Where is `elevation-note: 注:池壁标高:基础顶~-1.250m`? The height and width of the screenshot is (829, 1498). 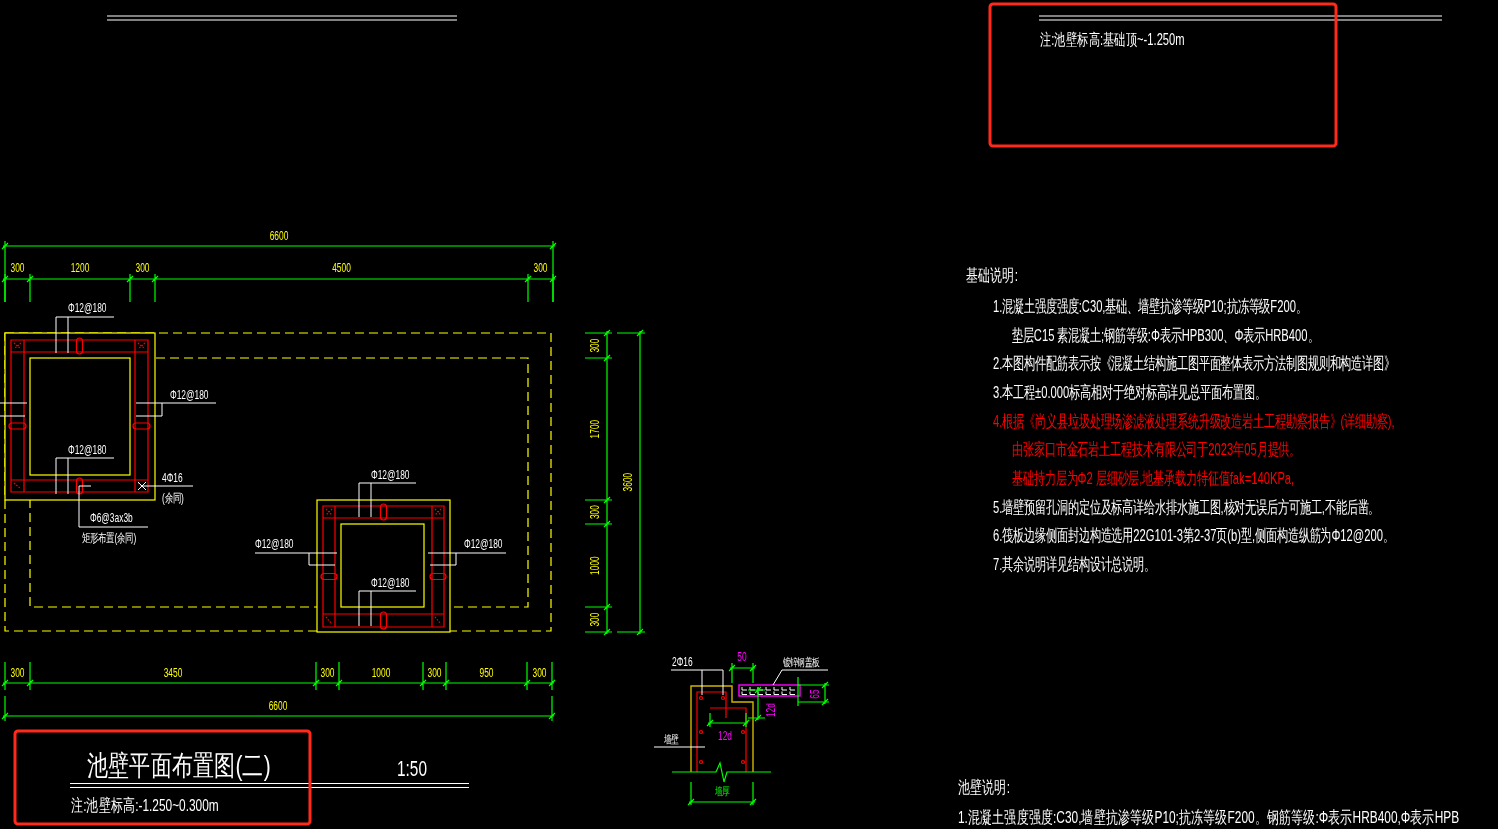
elevation-note: 注:池壁标高:基础顶~-1.250m is located at coordinates (1112, 39).